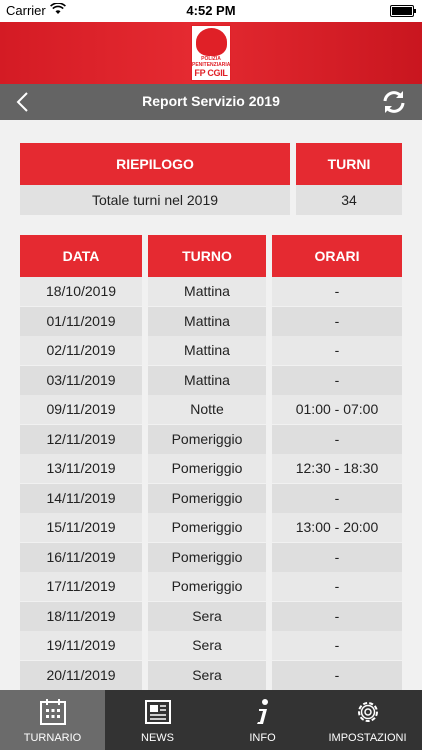 Image resolution: width=422 pixels, height=750 pixels. What do you see at coordinates (81, 498) in the screenshot?
I see `cell-data: 14/11/2019` at bounding box center [81, 498].